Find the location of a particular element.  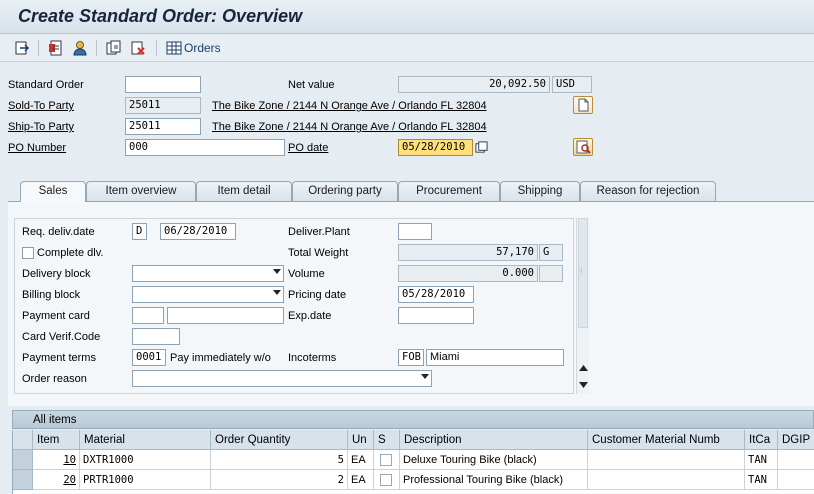

scroll-down-icon is located at coordinates (583, 386).